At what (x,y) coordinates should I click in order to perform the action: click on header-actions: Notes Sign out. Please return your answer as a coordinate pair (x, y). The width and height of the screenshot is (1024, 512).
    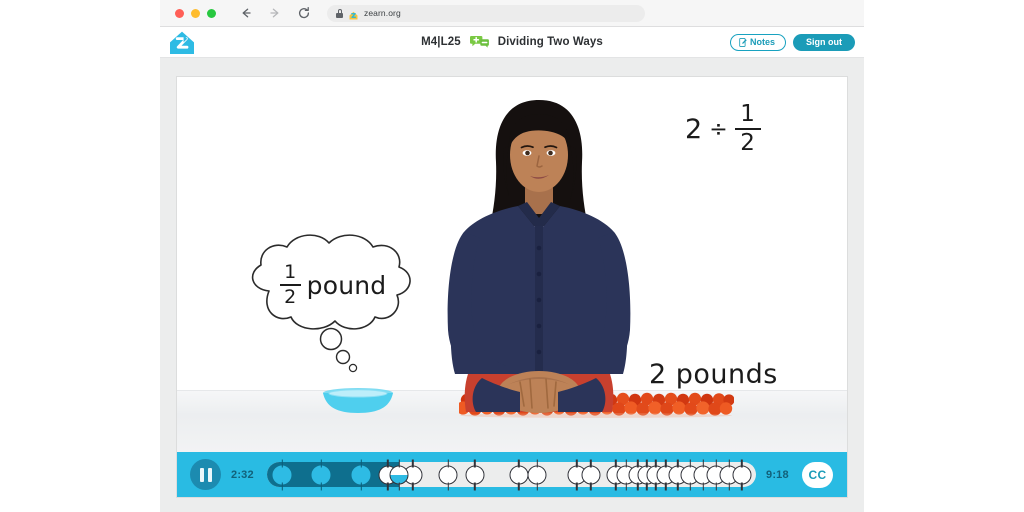
    Looking at the image, I should click on (792, 42).